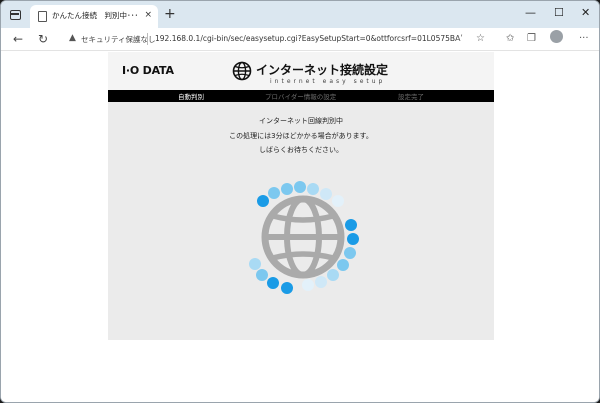 Image resolution: width=600 pixels, height=403 pixels. I want to click on minimize-button: —, so click(530, 13).